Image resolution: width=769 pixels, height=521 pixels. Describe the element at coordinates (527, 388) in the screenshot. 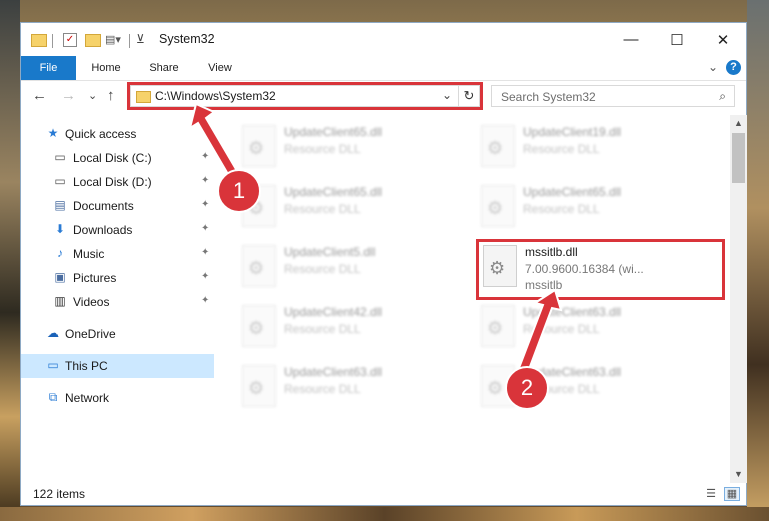

I see `callout-badge-2: 2` at that location.